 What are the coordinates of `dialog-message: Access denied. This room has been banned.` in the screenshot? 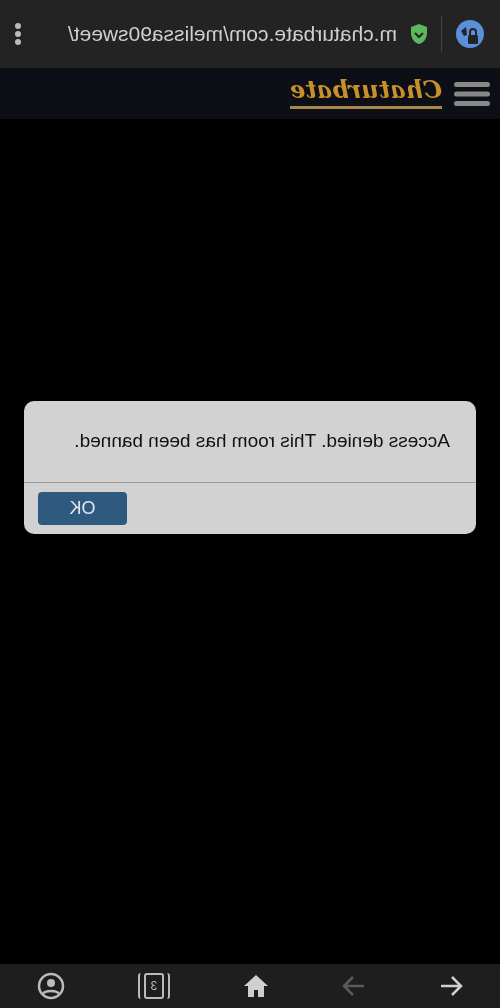 It's located at (262, 441).